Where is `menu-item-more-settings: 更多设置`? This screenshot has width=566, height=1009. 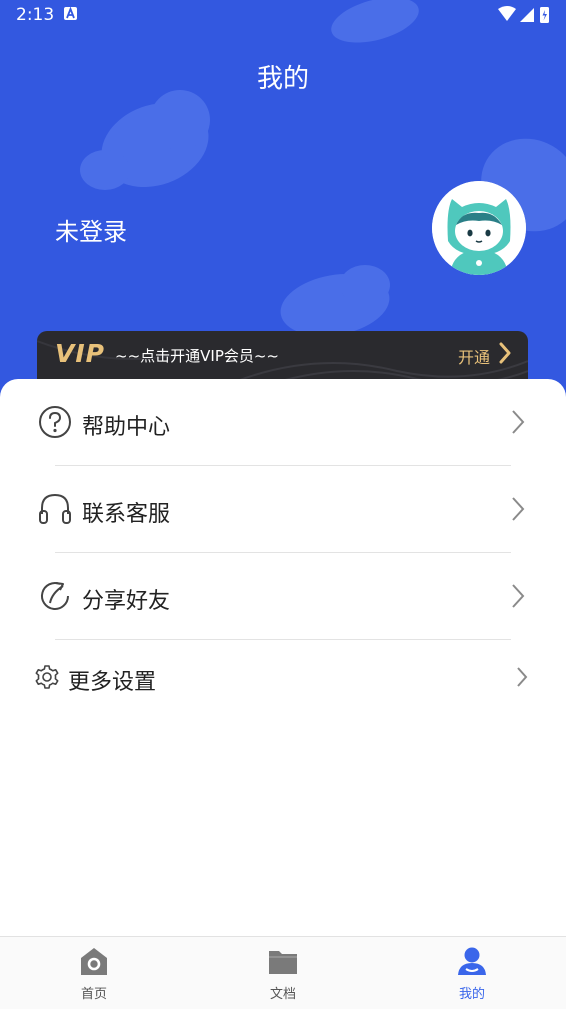 menu-item-more-settings: 更多设置 is located at coordinates (283, 683).